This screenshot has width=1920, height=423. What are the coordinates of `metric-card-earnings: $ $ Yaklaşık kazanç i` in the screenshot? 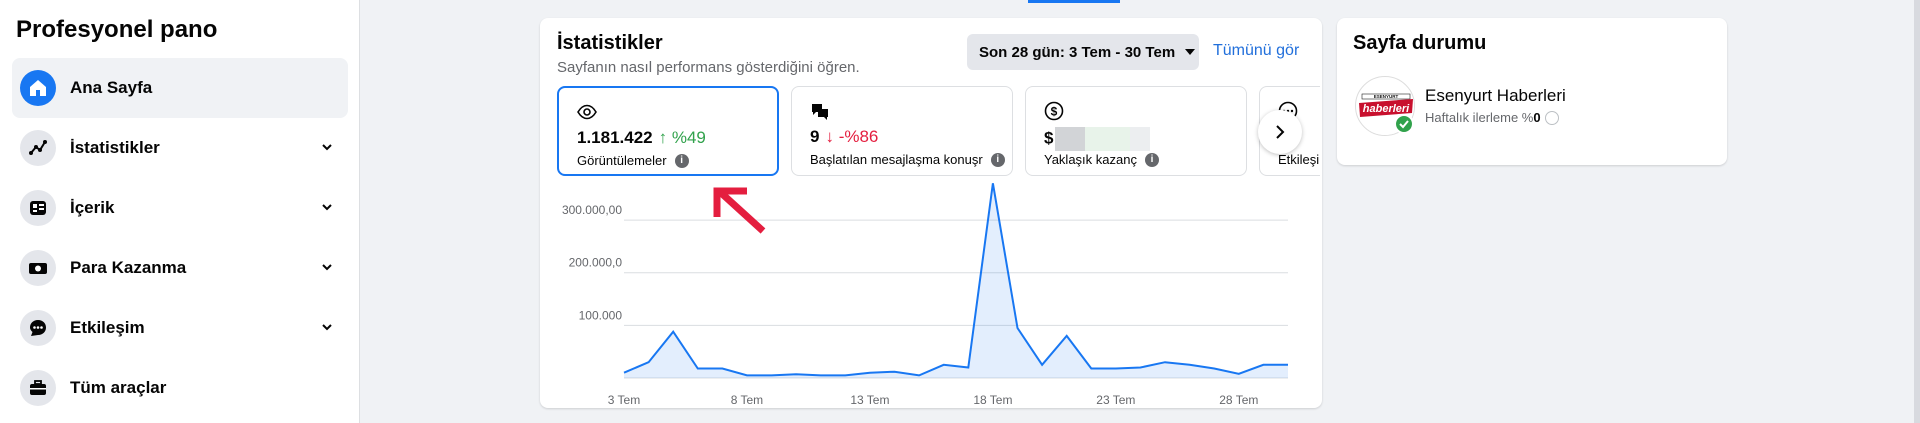 It's located at (1136, 131).